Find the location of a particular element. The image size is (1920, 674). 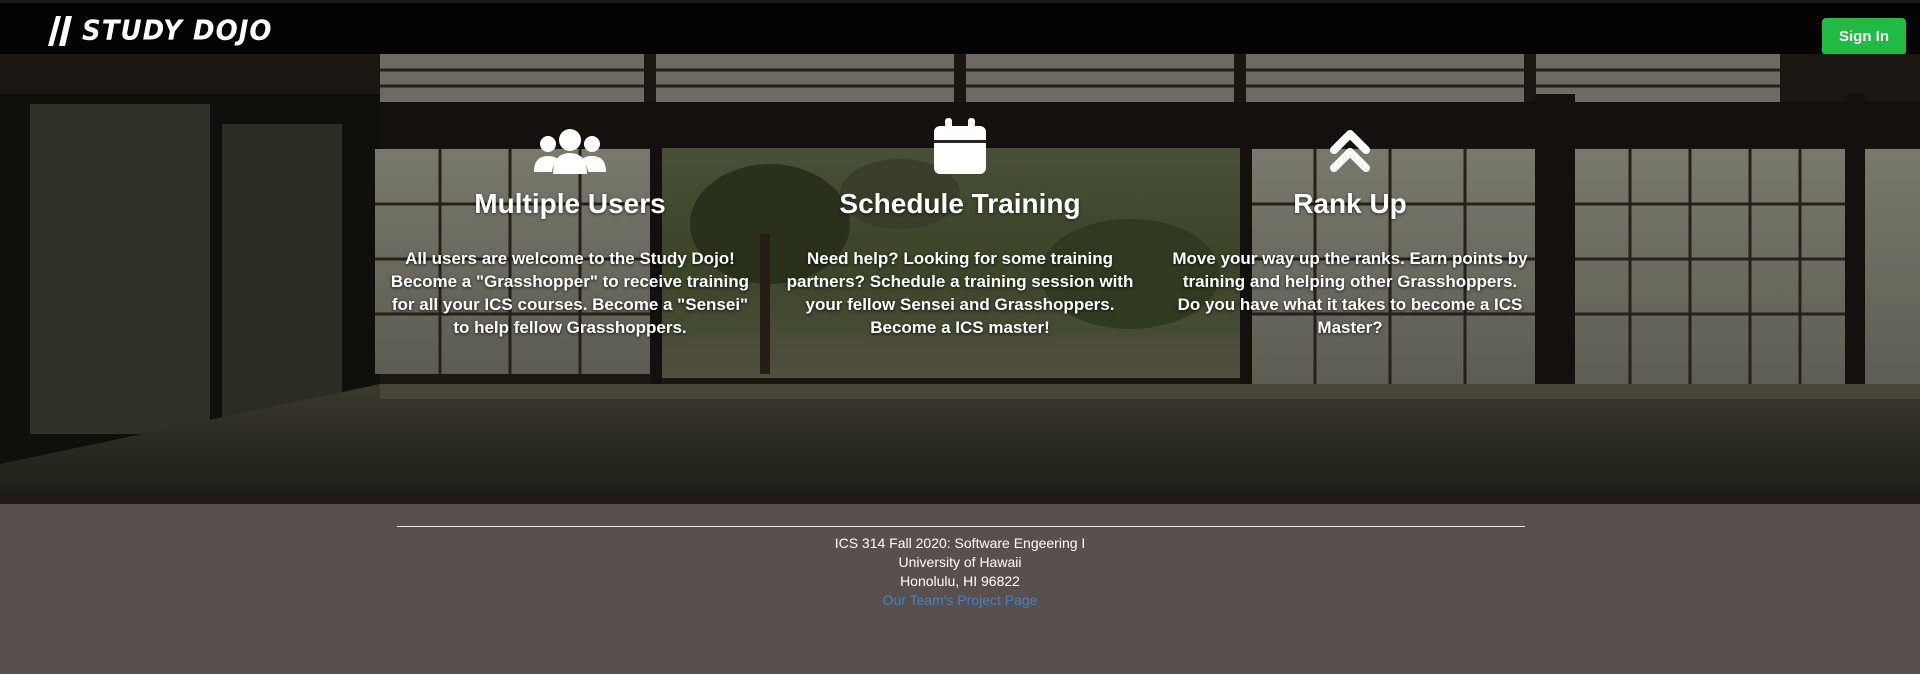

users-icon is located at coordinates (570, 146).